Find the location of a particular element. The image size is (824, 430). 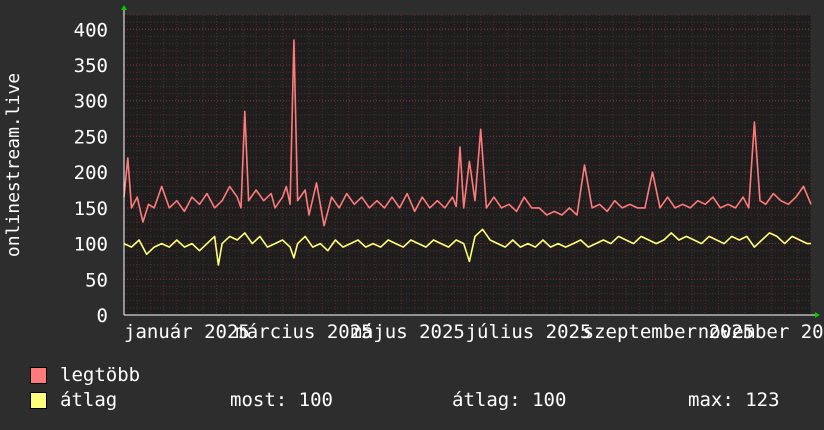

x-tick-label: január 2025 is located at coordinates (187, 332).